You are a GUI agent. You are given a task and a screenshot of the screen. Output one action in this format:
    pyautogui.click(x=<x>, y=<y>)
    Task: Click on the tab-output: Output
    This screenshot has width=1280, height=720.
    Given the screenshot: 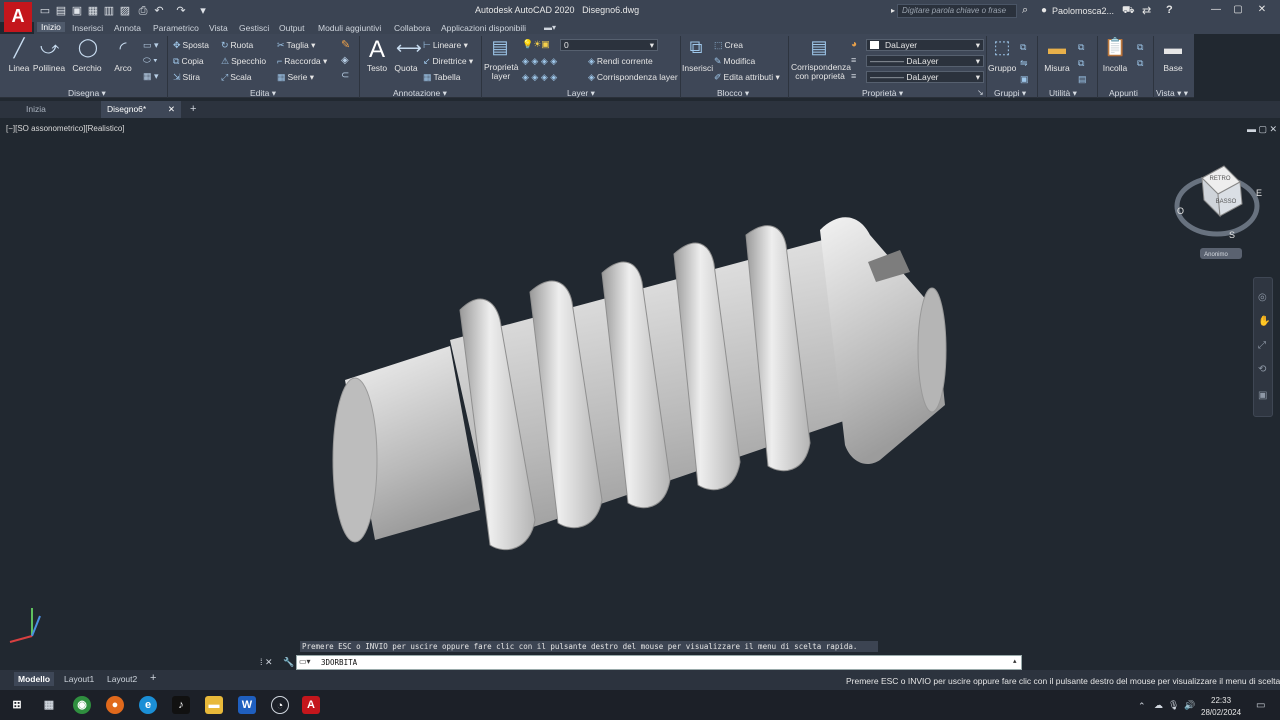 What is the action you would take?
    pyautogui.click(x=292, y=28)
    